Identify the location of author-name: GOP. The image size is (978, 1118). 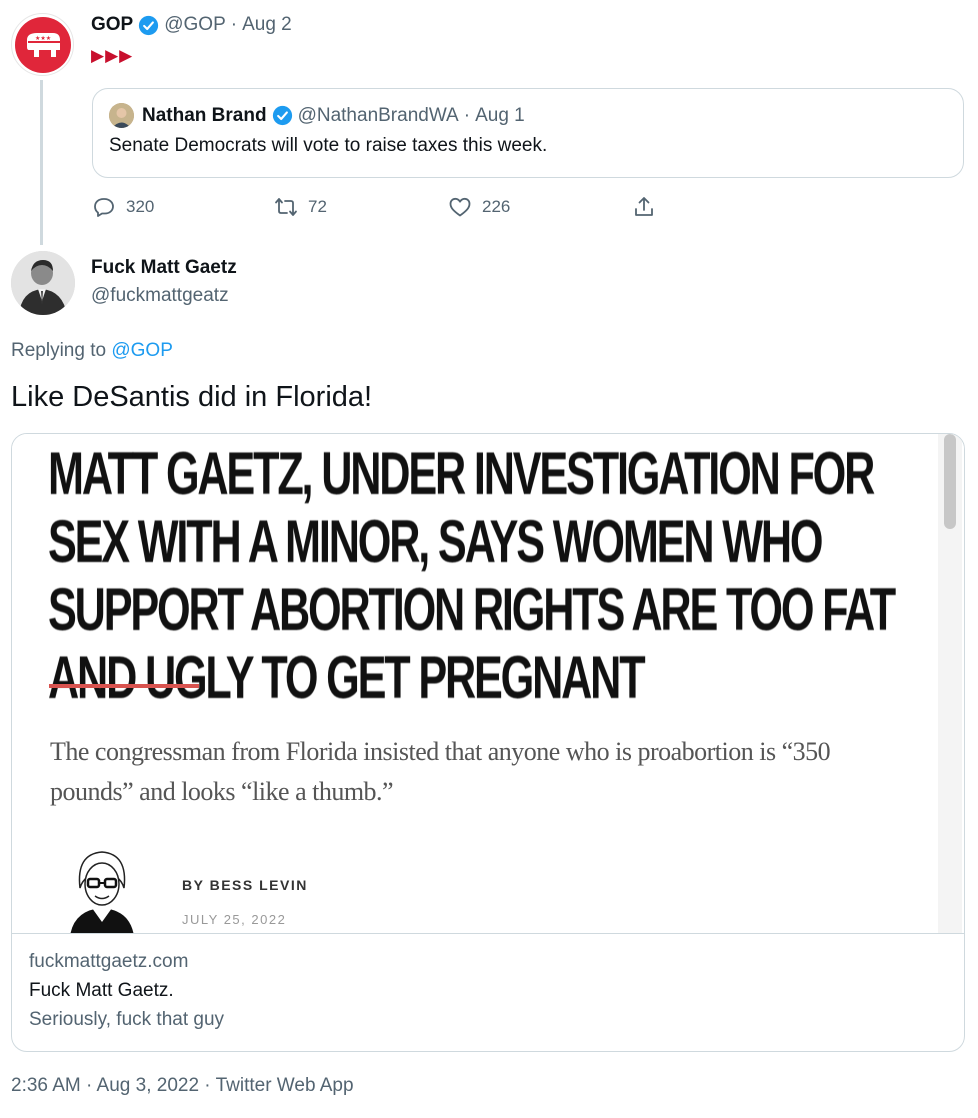
(112, 25).